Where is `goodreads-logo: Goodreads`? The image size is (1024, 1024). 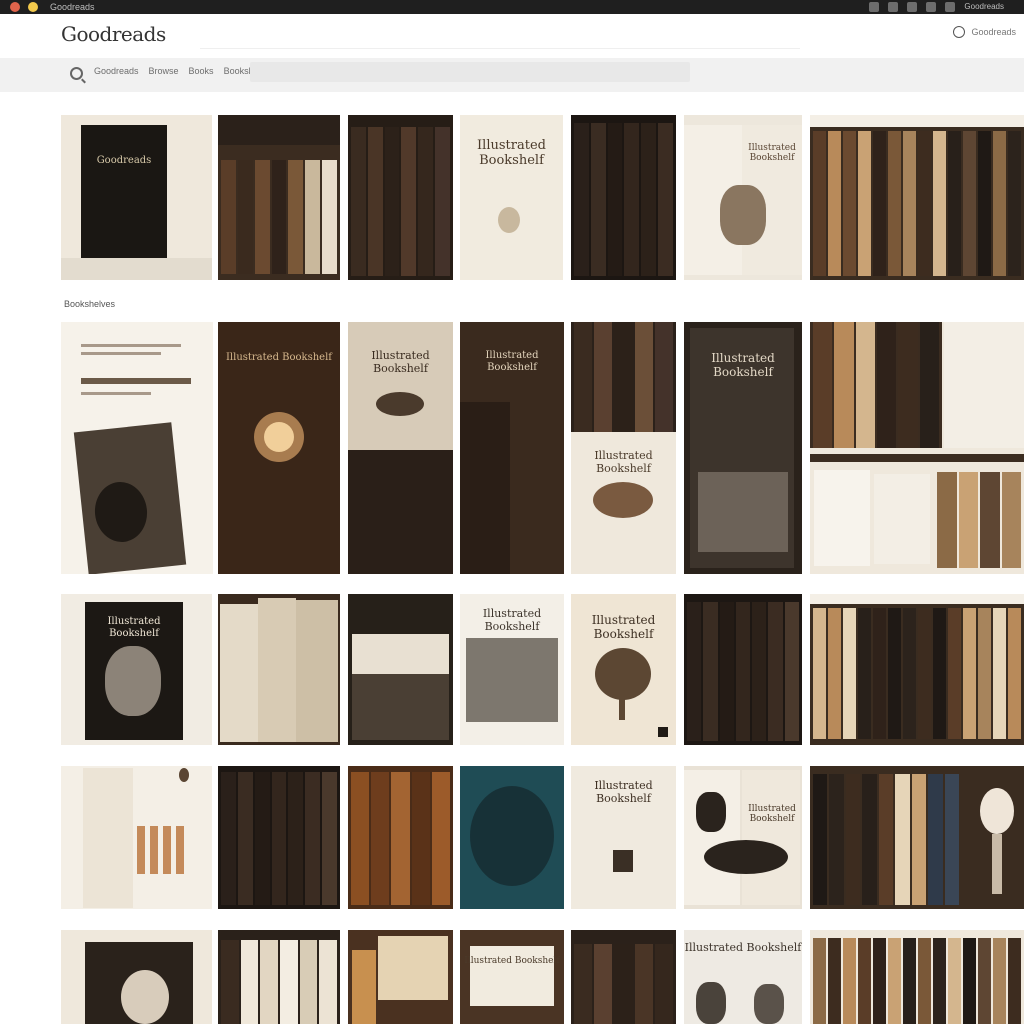
goodreads-logo: Goodreads is located at coordinates (113, 34).